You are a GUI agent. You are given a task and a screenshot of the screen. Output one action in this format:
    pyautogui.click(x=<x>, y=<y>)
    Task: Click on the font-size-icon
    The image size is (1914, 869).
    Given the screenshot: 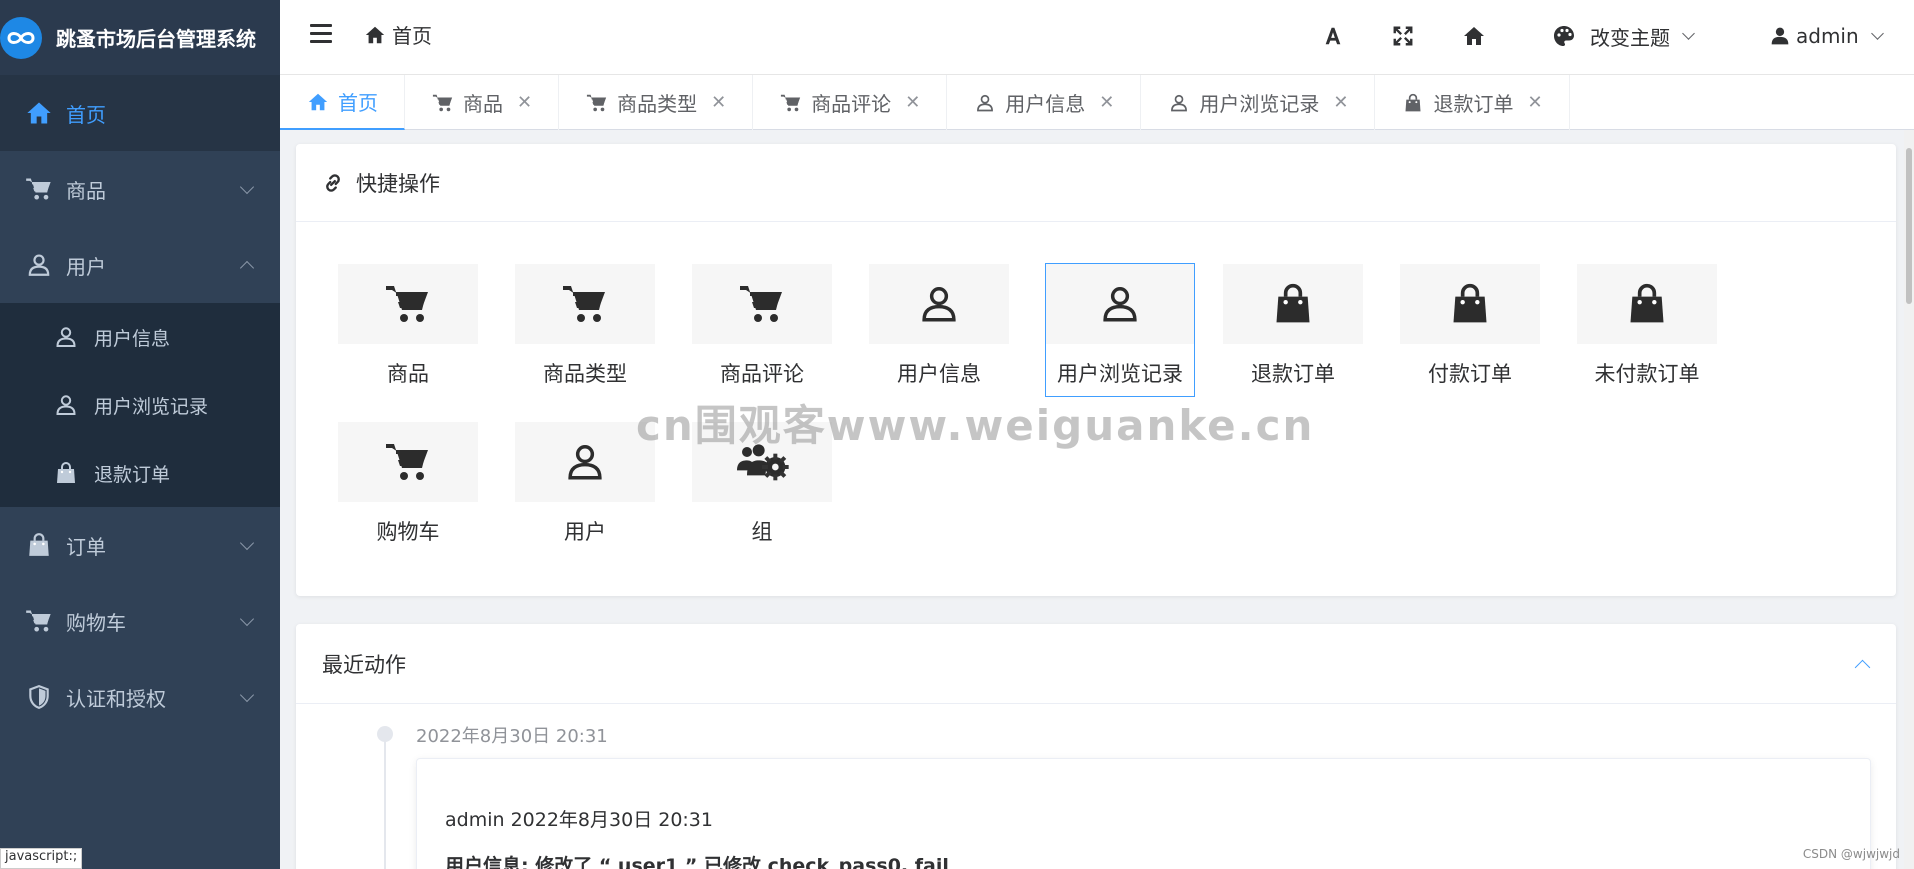 What is the action you would take?
    pyautogui.click(x=1333, y=36)
    